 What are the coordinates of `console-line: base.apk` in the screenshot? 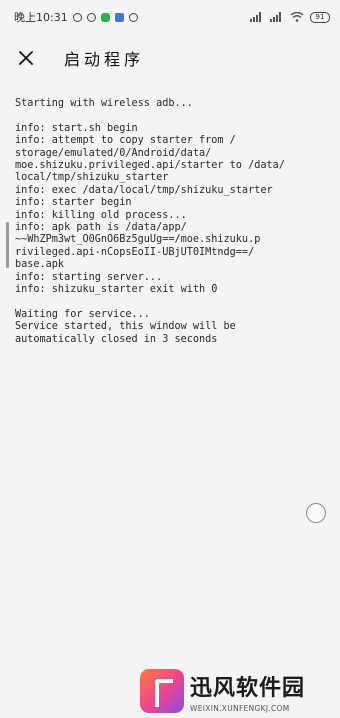 It's located at (40, 265).